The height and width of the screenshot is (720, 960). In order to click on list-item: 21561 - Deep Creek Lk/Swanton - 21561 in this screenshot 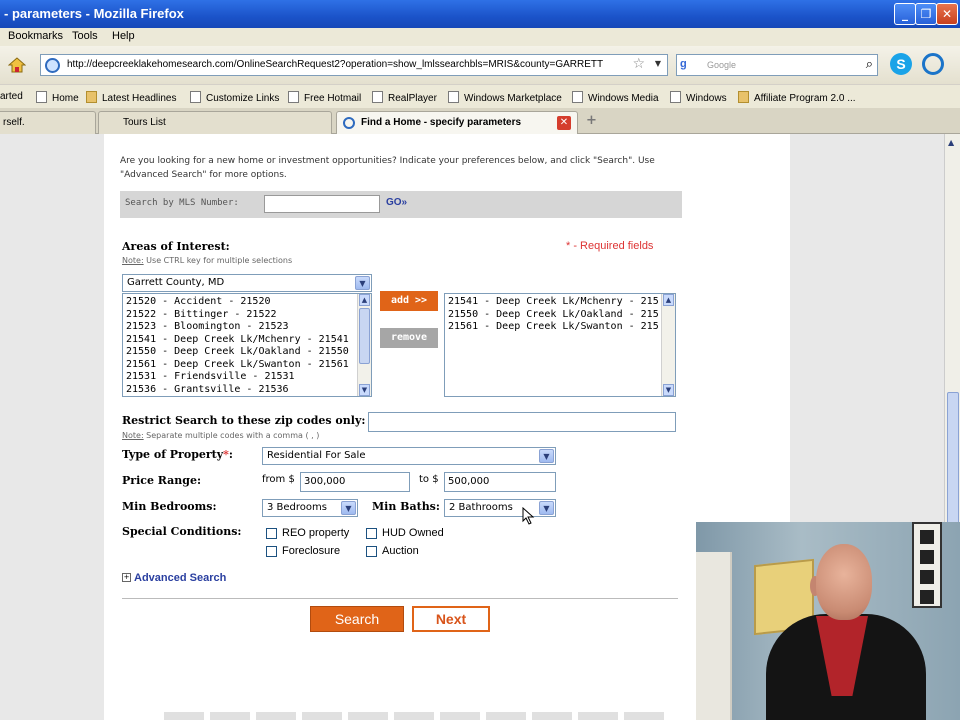, I will do `click(237, 364)`.